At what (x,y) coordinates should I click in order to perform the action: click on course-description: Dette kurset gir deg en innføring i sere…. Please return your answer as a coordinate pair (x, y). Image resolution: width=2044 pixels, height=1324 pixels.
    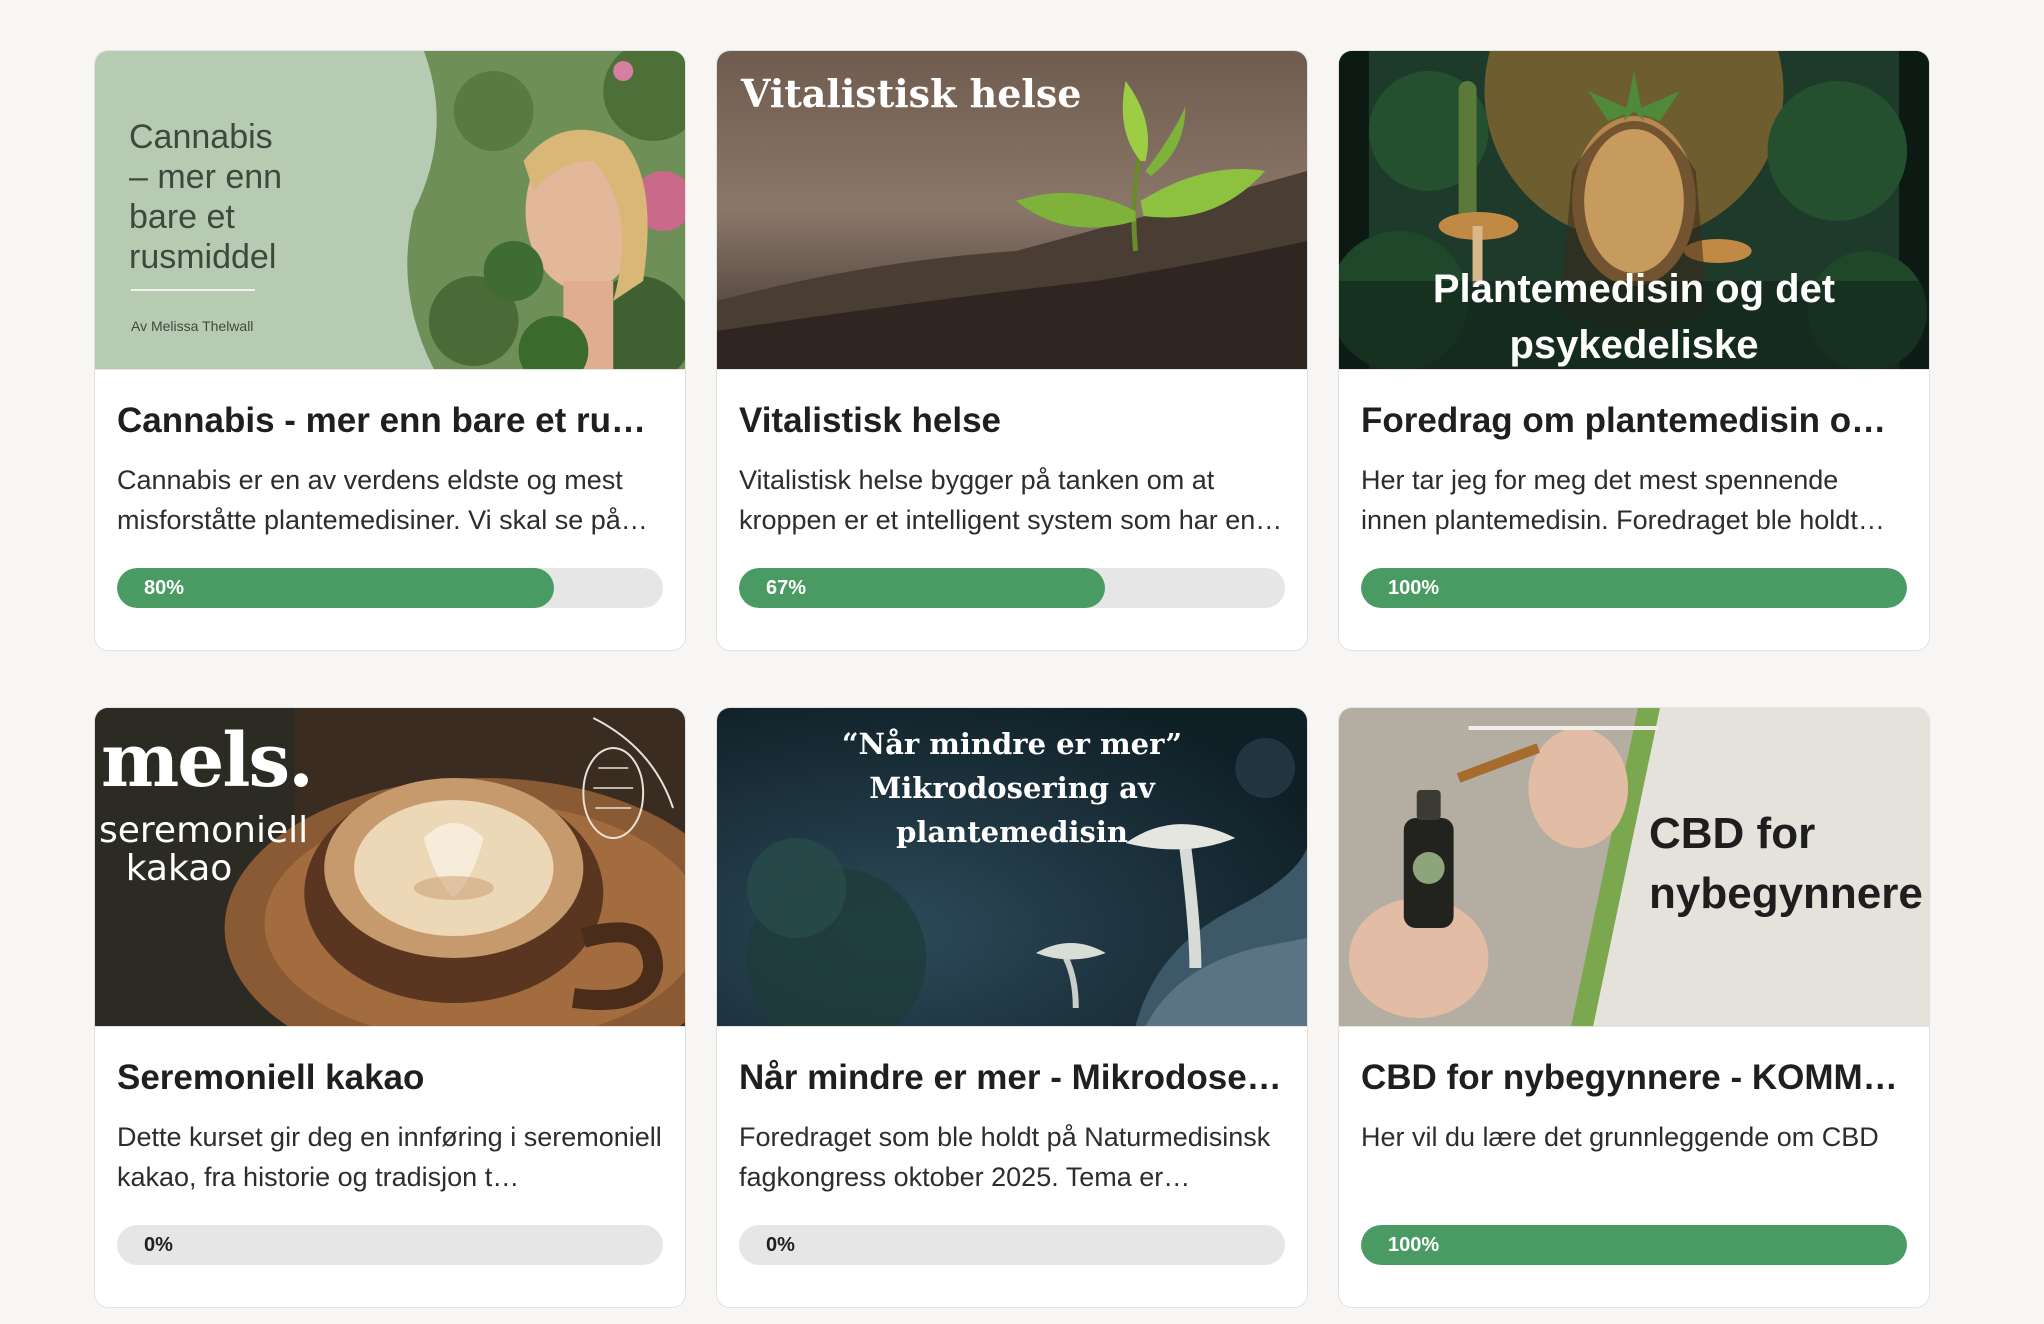
    Looking at the image, I should click on (389, 1157).